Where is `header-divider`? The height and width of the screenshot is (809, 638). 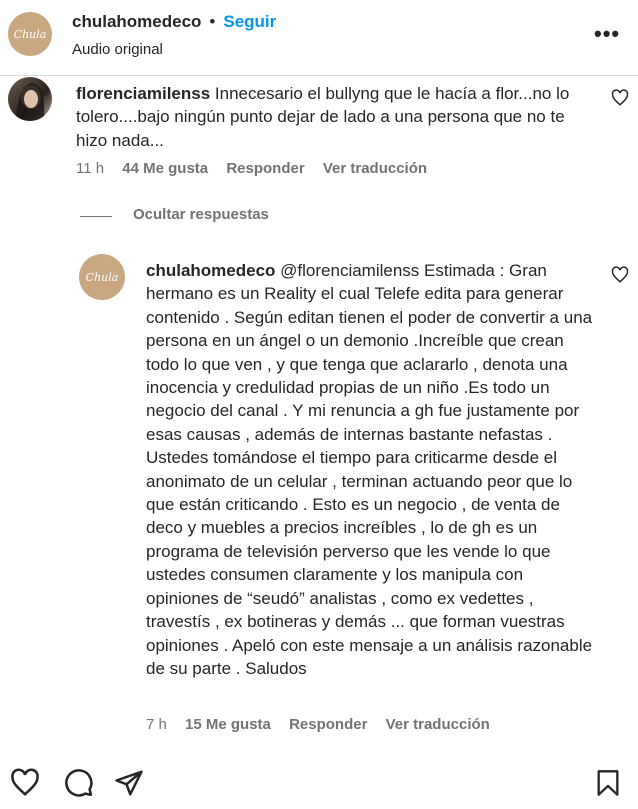 header-divider is located at coordinates (319, 75).